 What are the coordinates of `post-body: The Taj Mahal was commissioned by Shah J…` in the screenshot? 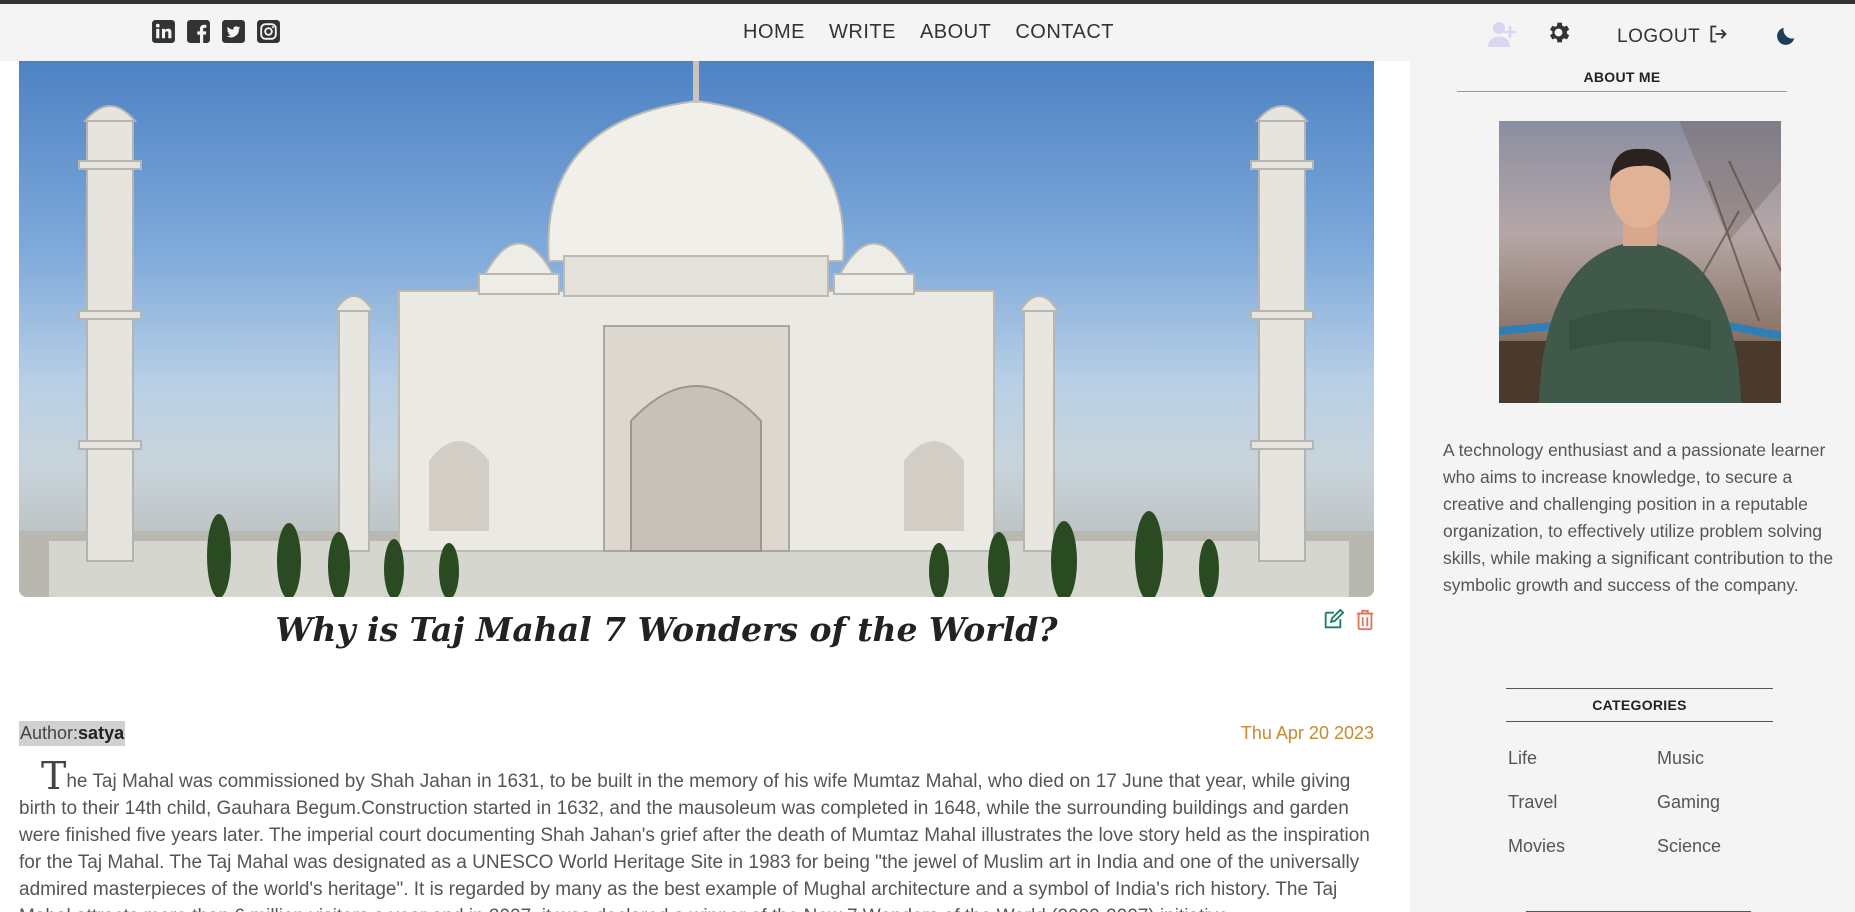 It's located at (696, 834).